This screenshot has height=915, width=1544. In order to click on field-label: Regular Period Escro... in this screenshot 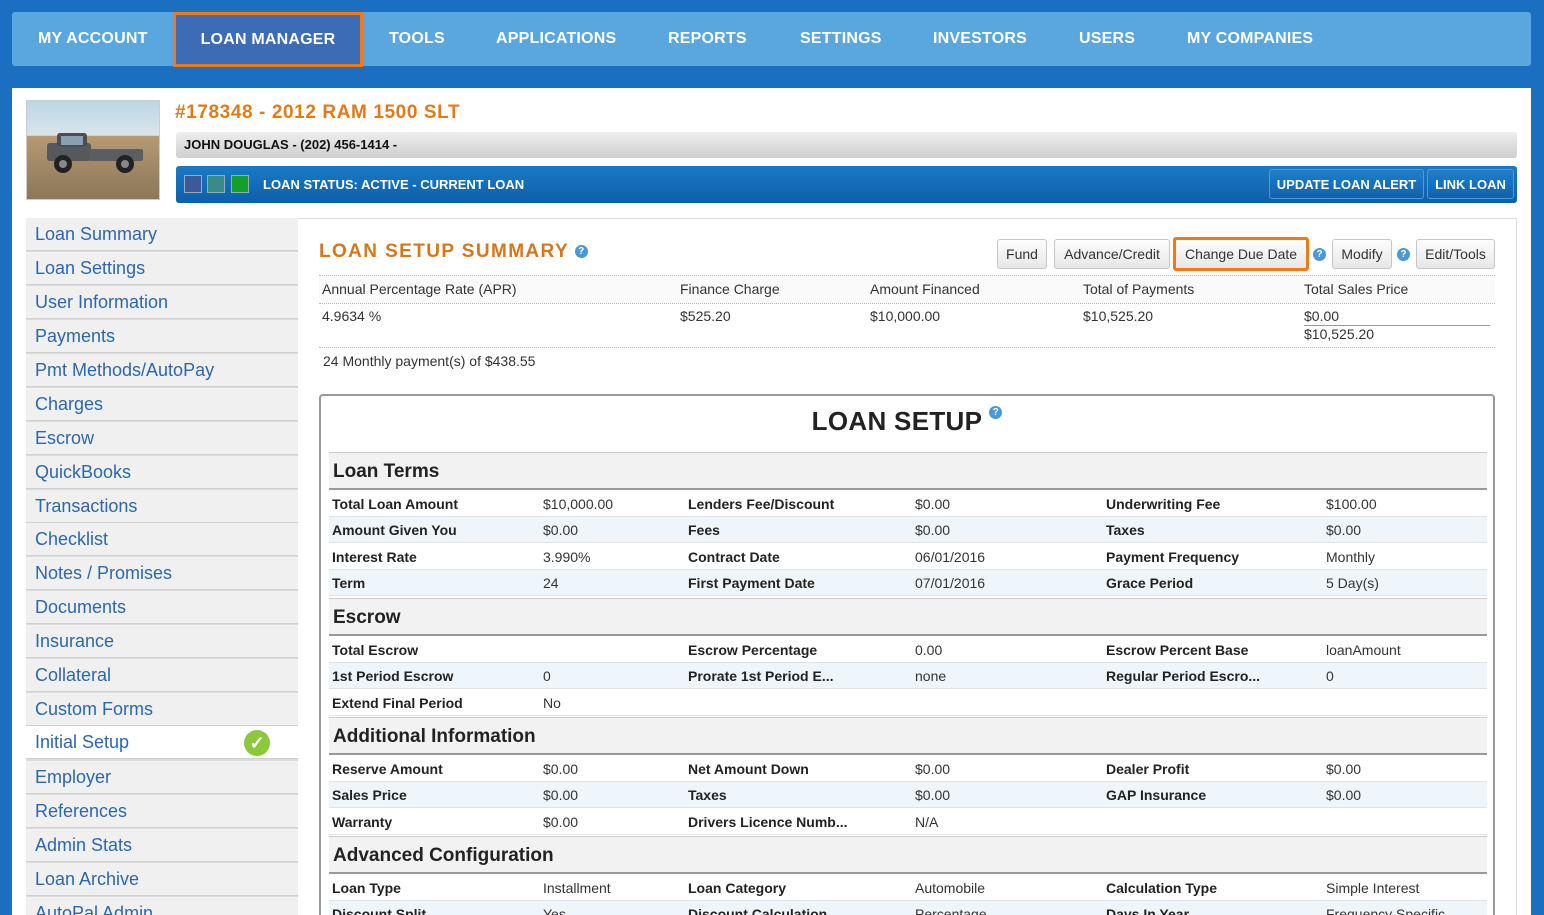, I will do `click(1183, 676)`.